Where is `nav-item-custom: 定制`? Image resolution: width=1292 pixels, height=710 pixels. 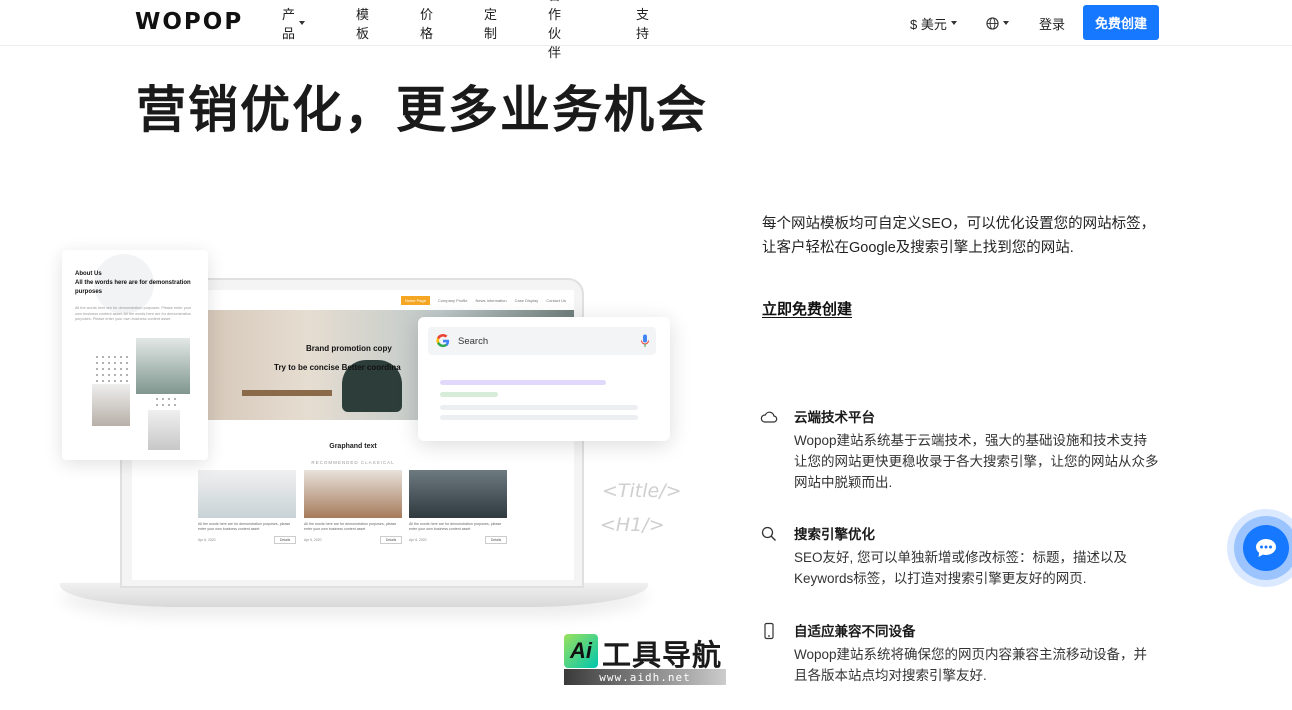 nav-item-custom: 定制 is located at coordinates (490, 23).